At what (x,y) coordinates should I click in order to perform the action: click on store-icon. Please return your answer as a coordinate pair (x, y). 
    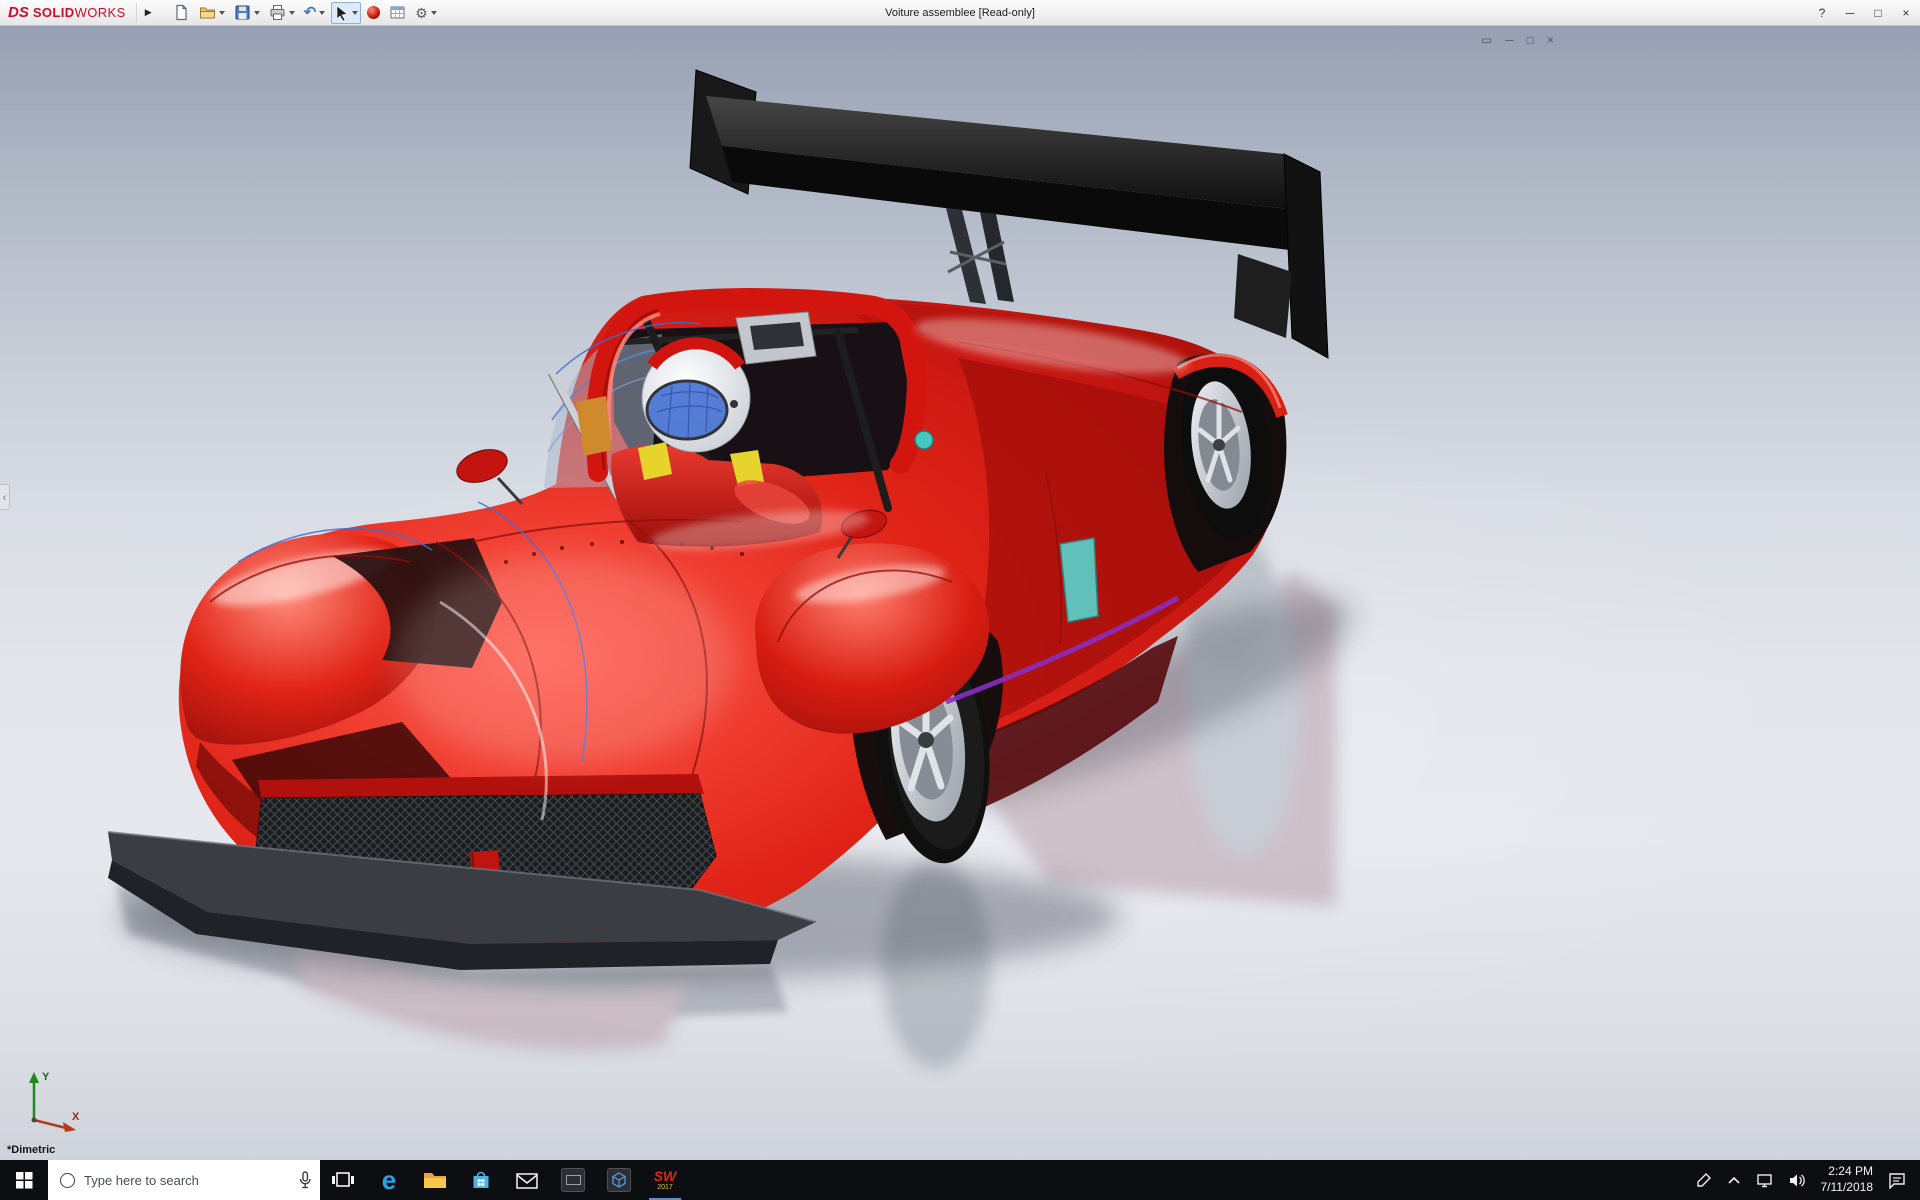
    Looking at the image, I should click on (481, 1179).